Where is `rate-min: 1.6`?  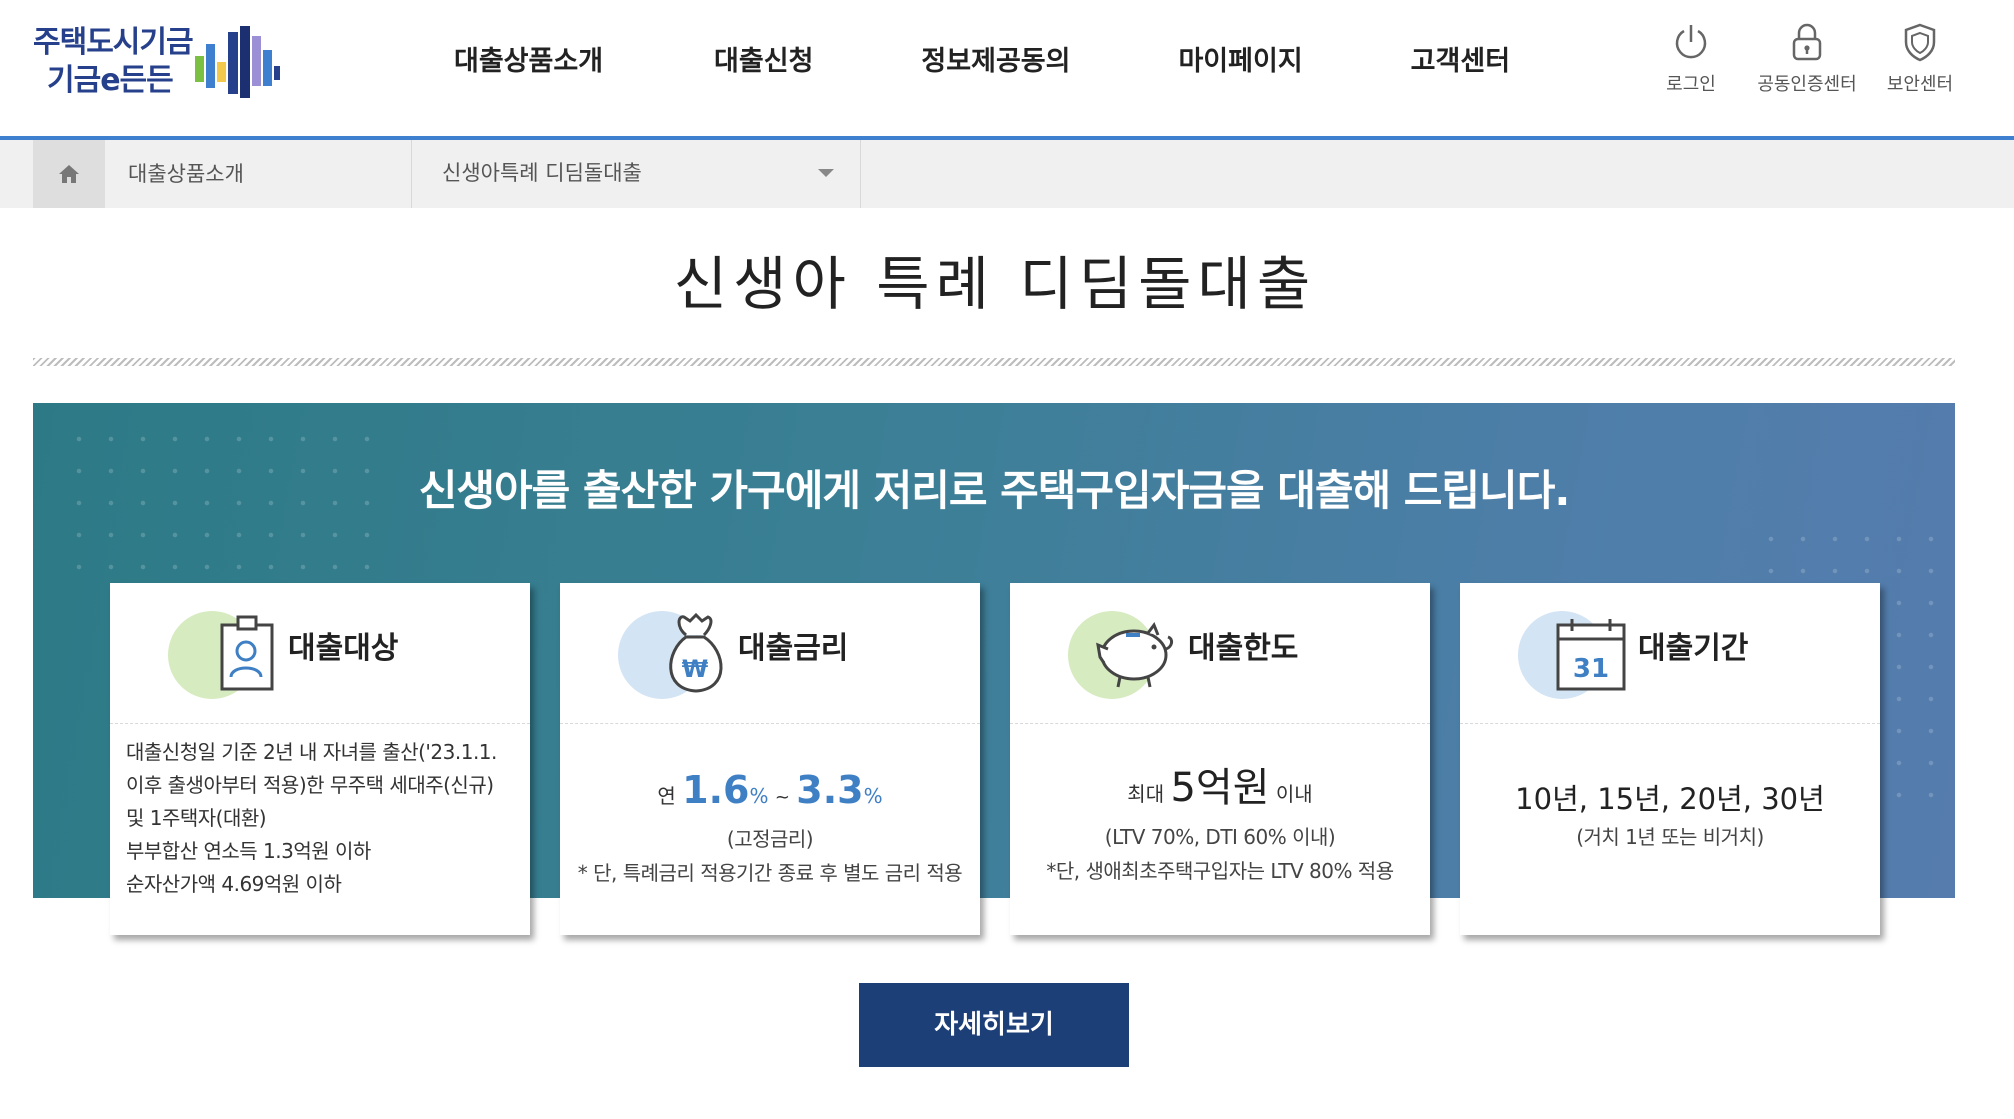 rate-min: 1.6 is located at coordinates (716, 790).